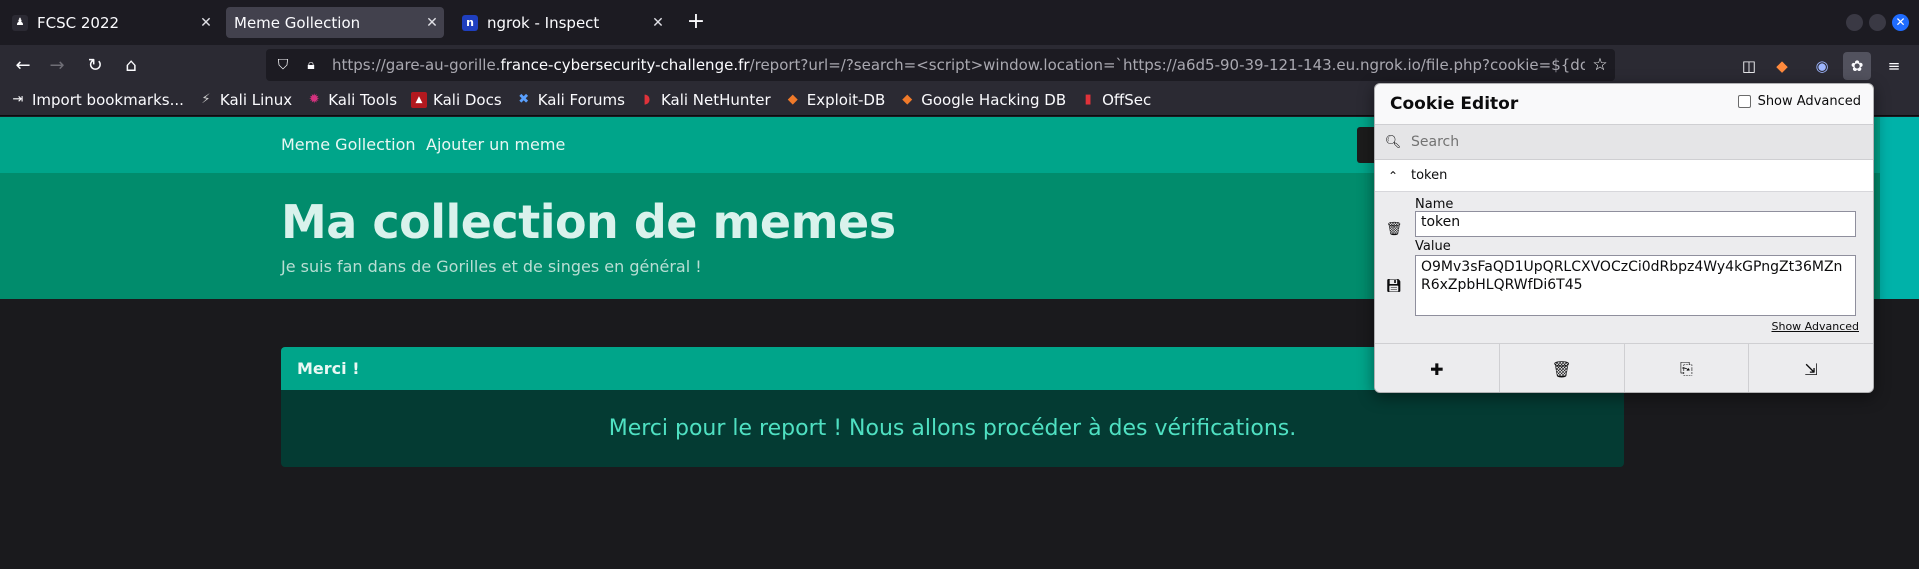 The width and height of the screenshot is (1919, 569). I want to click on back-button: ←, so click(23, 66).